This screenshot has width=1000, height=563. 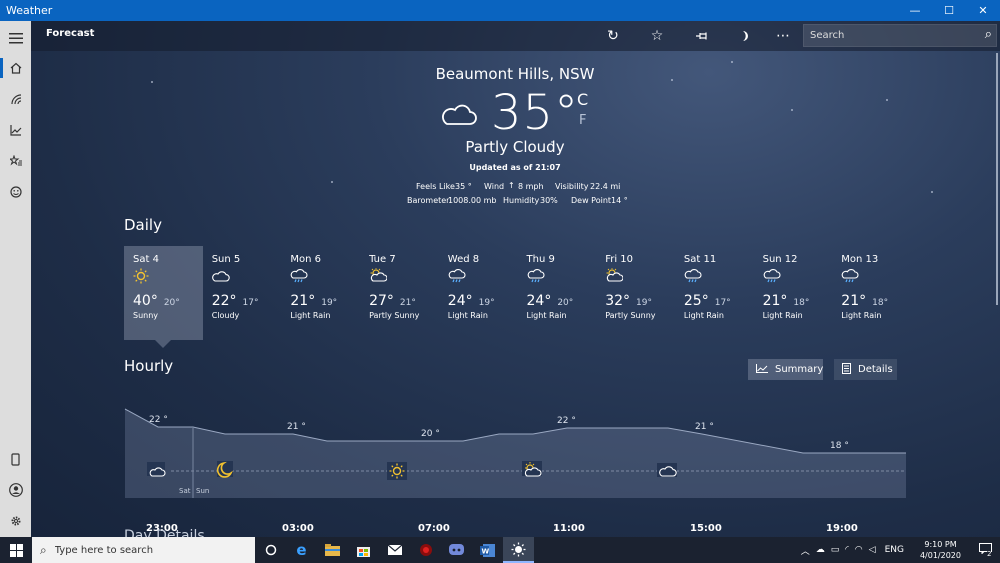 I want to click on taskbar-search-box: ⌕, so click(x=143, y=550).